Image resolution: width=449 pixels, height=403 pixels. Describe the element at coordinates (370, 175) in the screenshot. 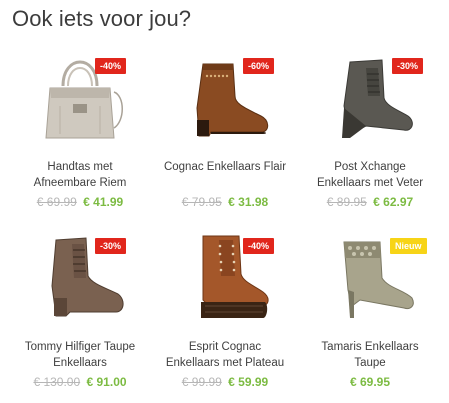

I see `product-name: Post Xchange Enkellaars met Veter` at that location.